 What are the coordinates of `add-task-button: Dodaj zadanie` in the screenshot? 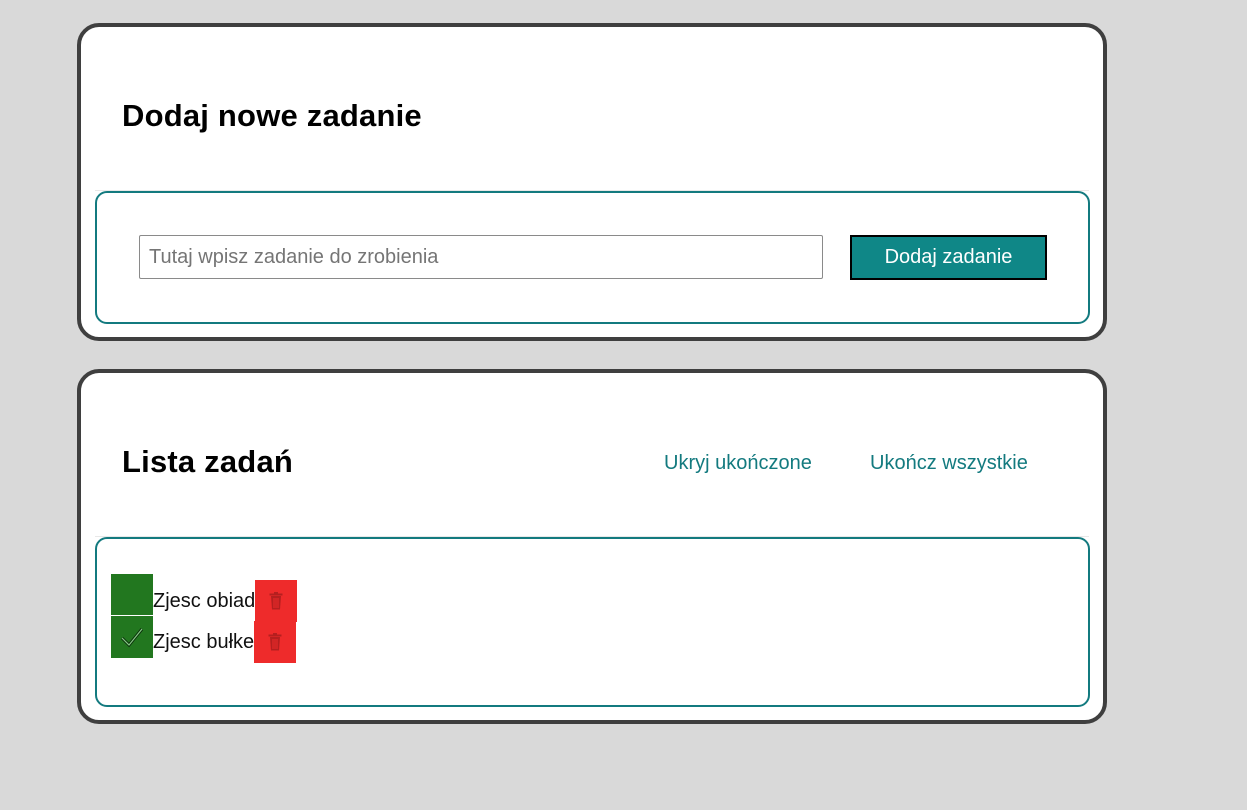 It's located at (948, 257).